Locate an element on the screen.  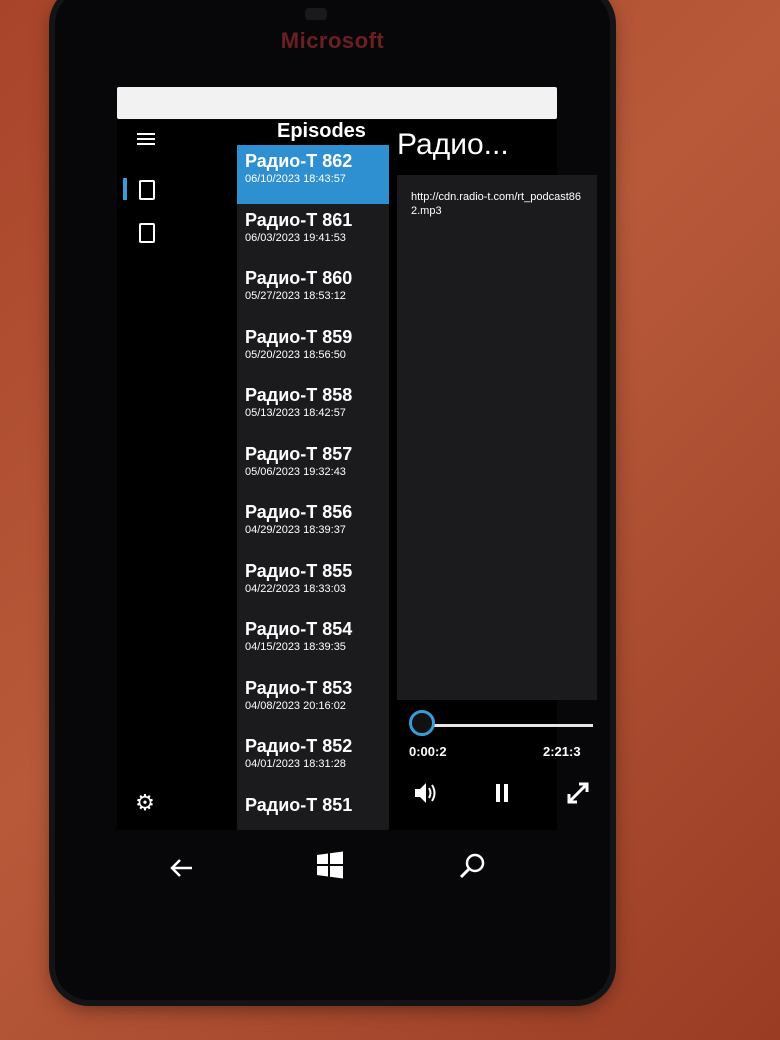
episode-item: Радио-Т 855 04/22/2023 18:33:03 is located at coordinates (313, 584).